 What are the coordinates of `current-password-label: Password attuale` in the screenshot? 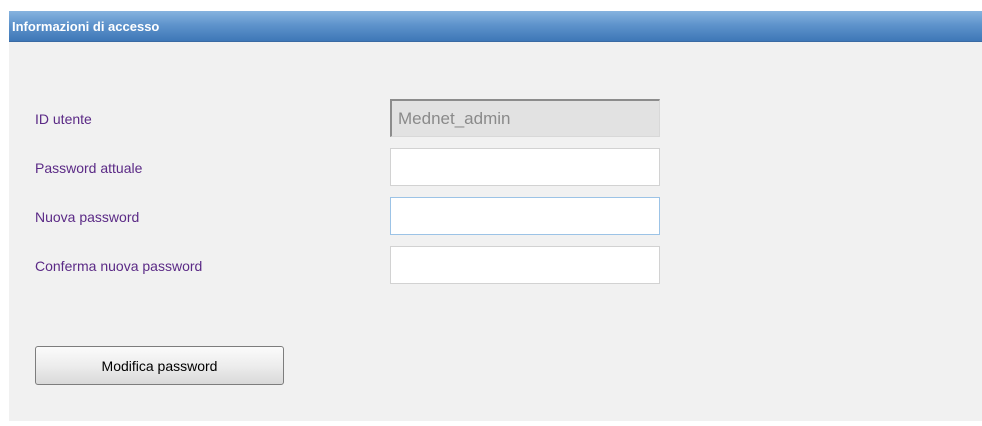 It's located at (89, 168).